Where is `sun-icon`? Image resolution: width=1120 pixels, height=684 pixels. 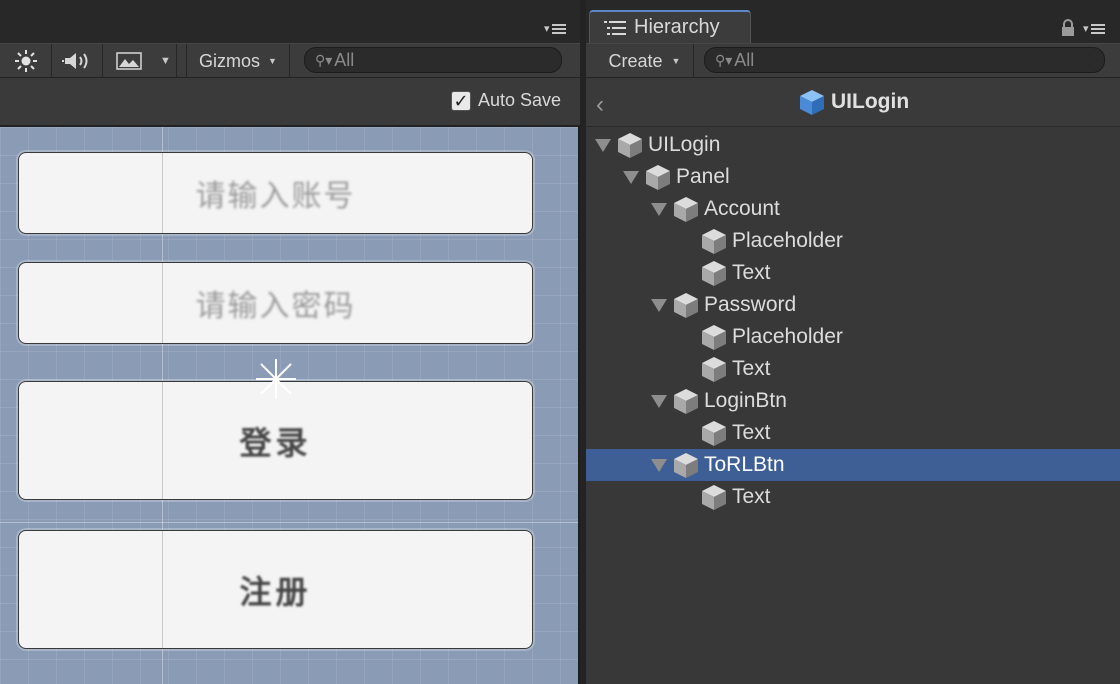 sun-icon is located at coordinates (25, 61).